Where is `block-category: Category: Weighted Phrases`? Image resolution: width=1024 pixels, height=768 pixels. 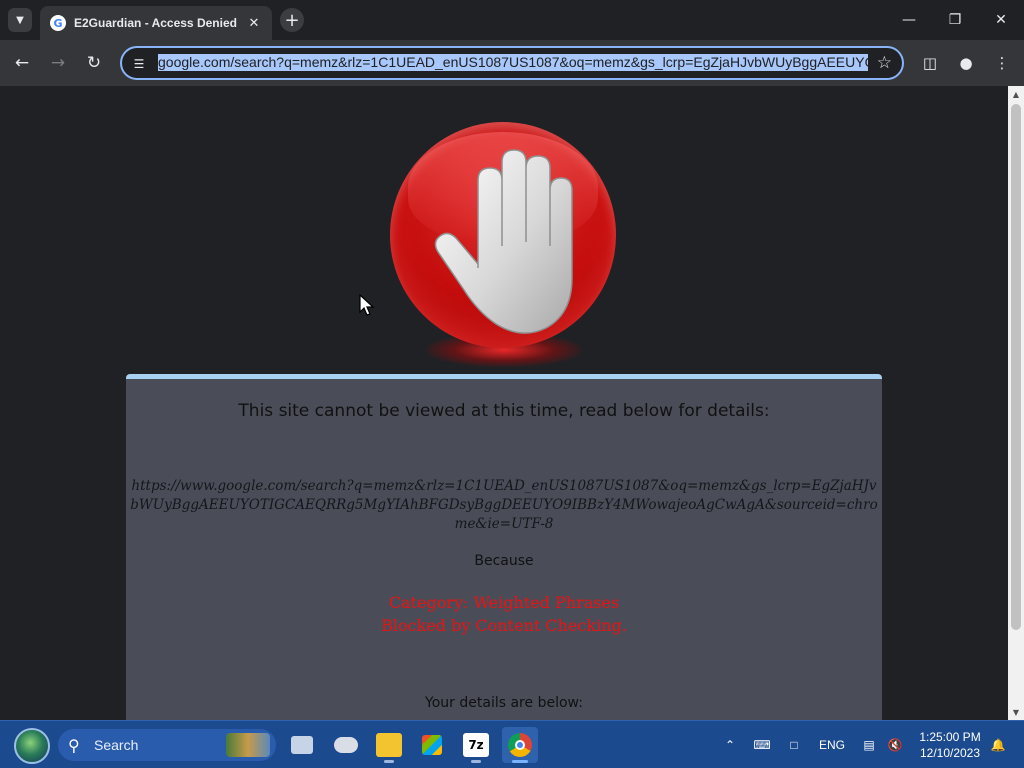
block-category: Category: Weighted Phrases is located at coordinates (504, 602).